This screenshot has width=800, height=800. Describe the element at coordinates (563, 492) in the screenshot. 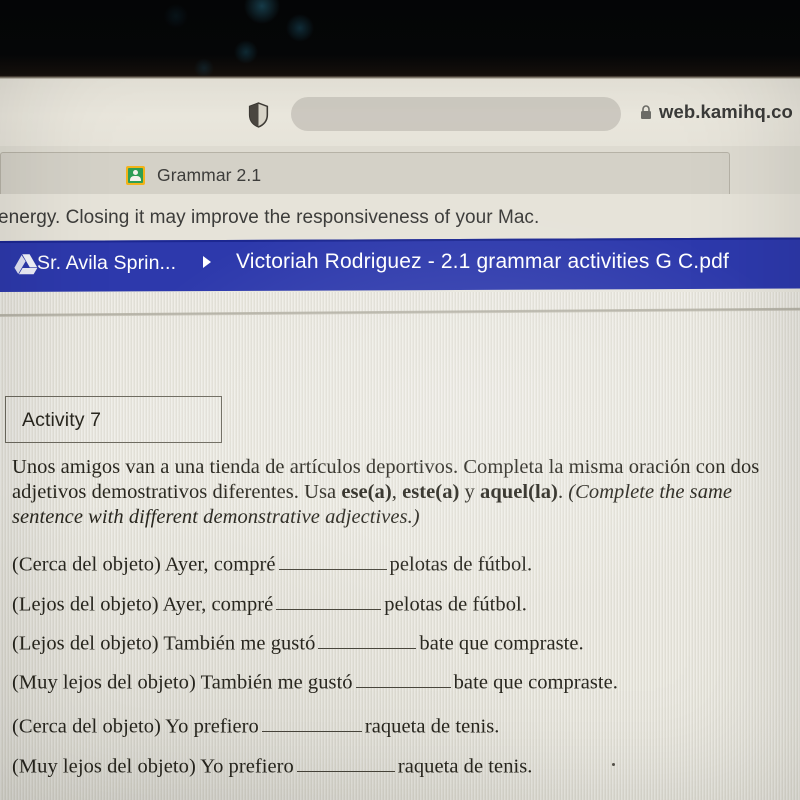

I see `instructions-part2: .` at that location.